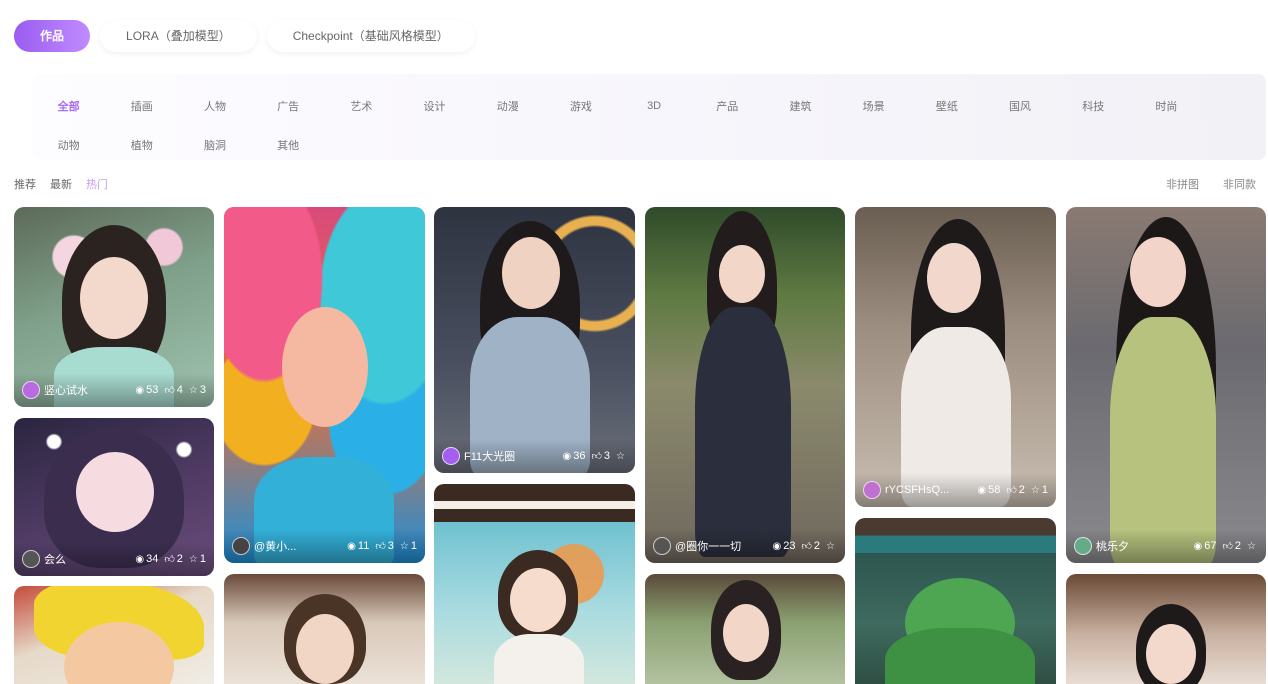  I want to click on card-meta: F11大光圈 ◉ 36 👍︎ 3 ☆, so click(534, 456).